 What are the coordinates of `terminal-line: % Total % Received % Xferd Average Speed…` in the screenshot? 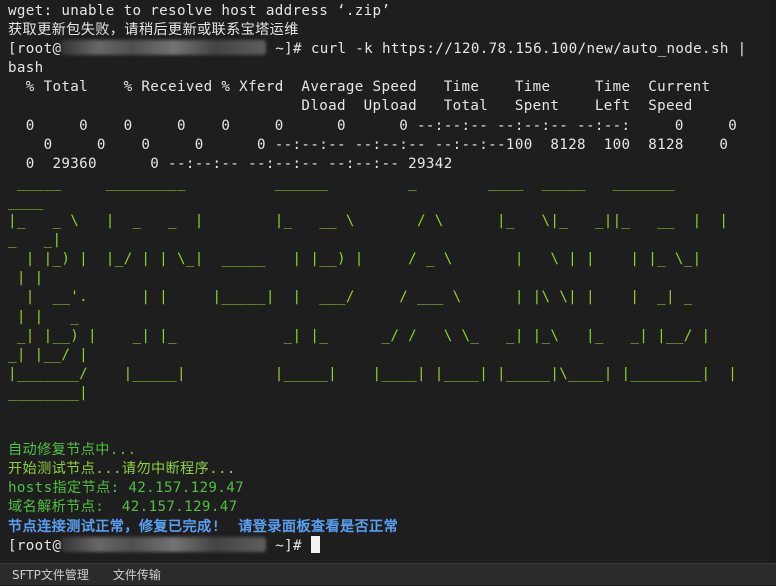 It's located at (392, 87).